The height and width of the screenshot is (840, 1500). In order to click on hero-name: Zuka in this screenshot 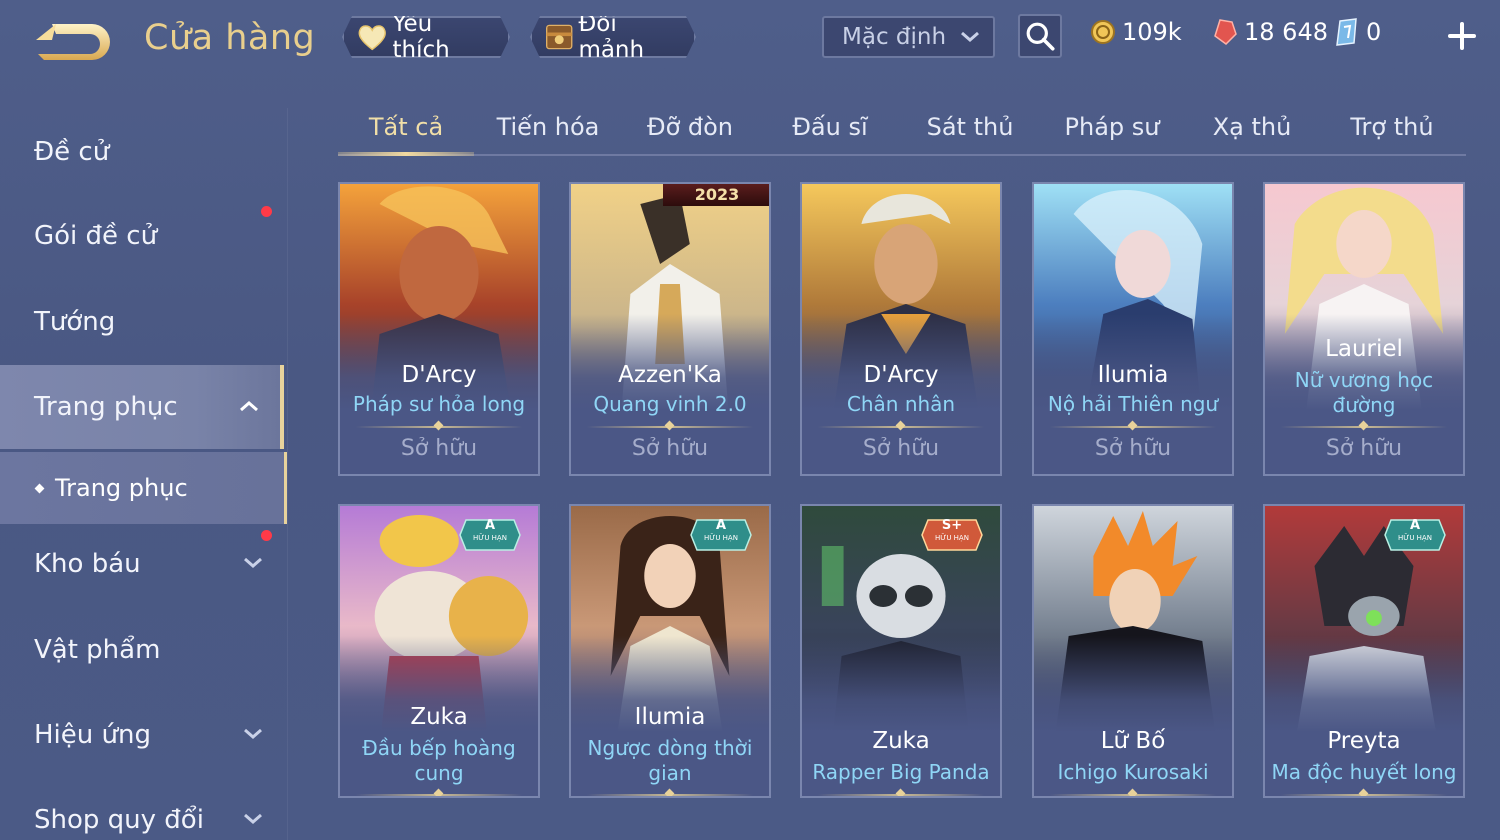, I will do `click(901, 741)`.